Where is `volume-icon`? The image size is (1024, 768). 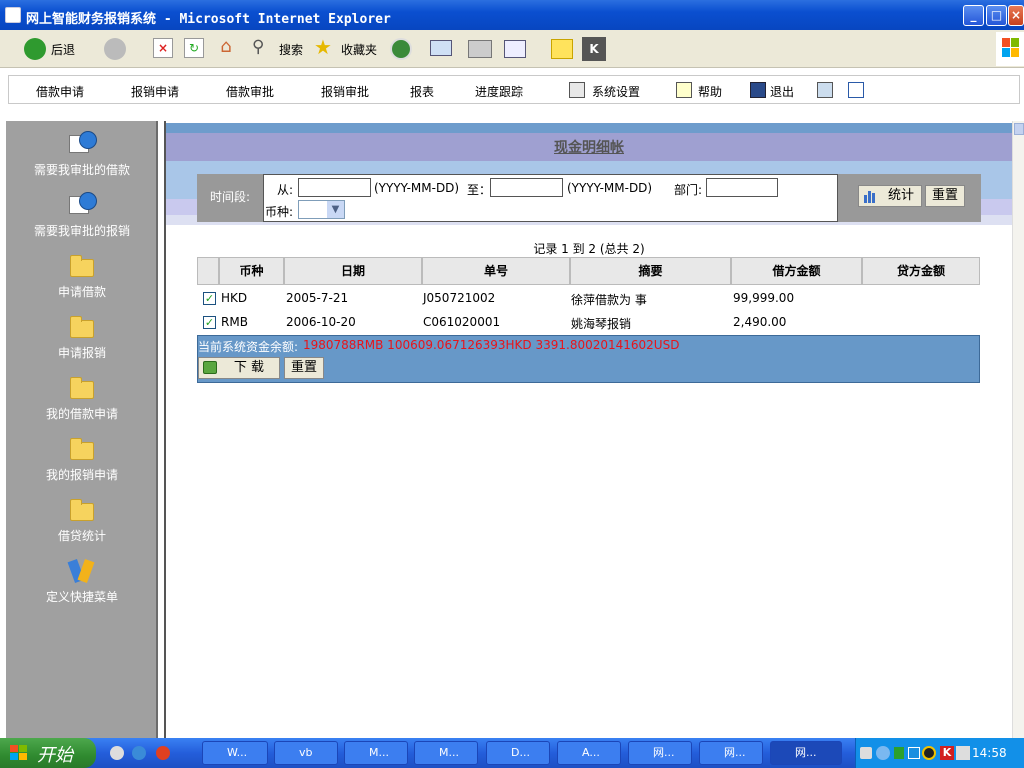 volume-icon is located at coordinates (963, 753).